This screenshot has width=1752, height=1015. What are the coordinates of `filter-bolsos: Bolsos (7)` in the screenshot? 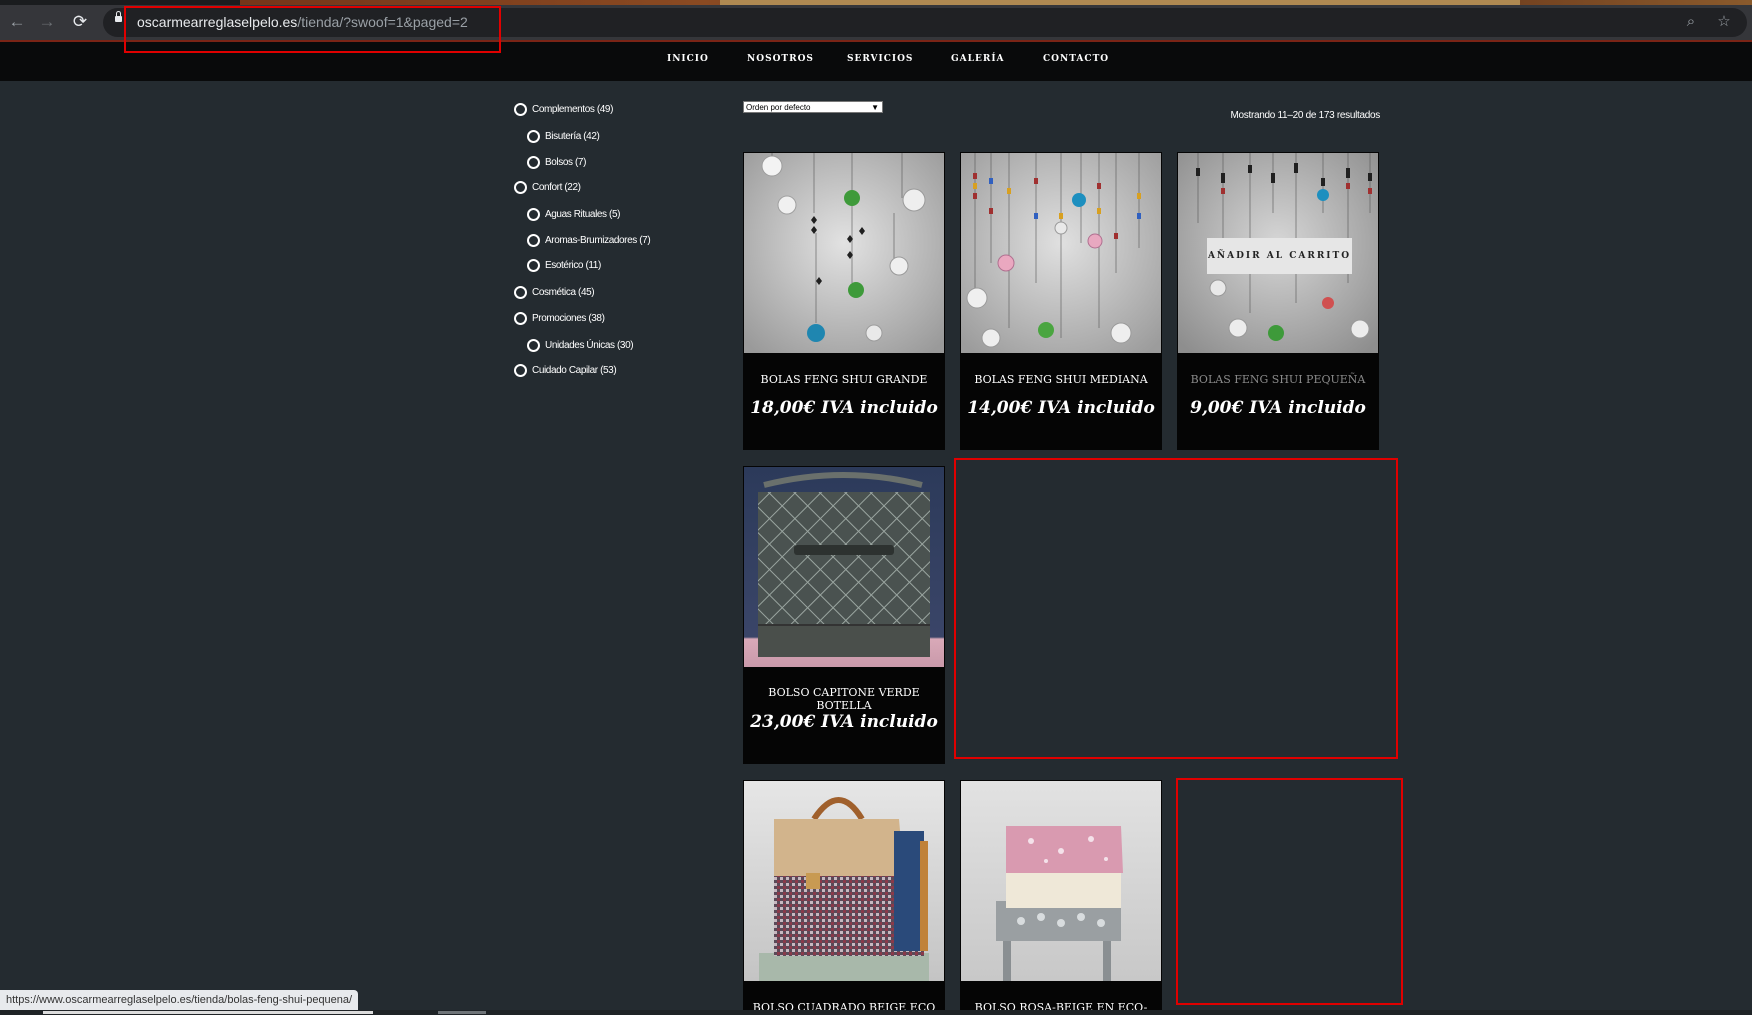 It's located at (556, 162).